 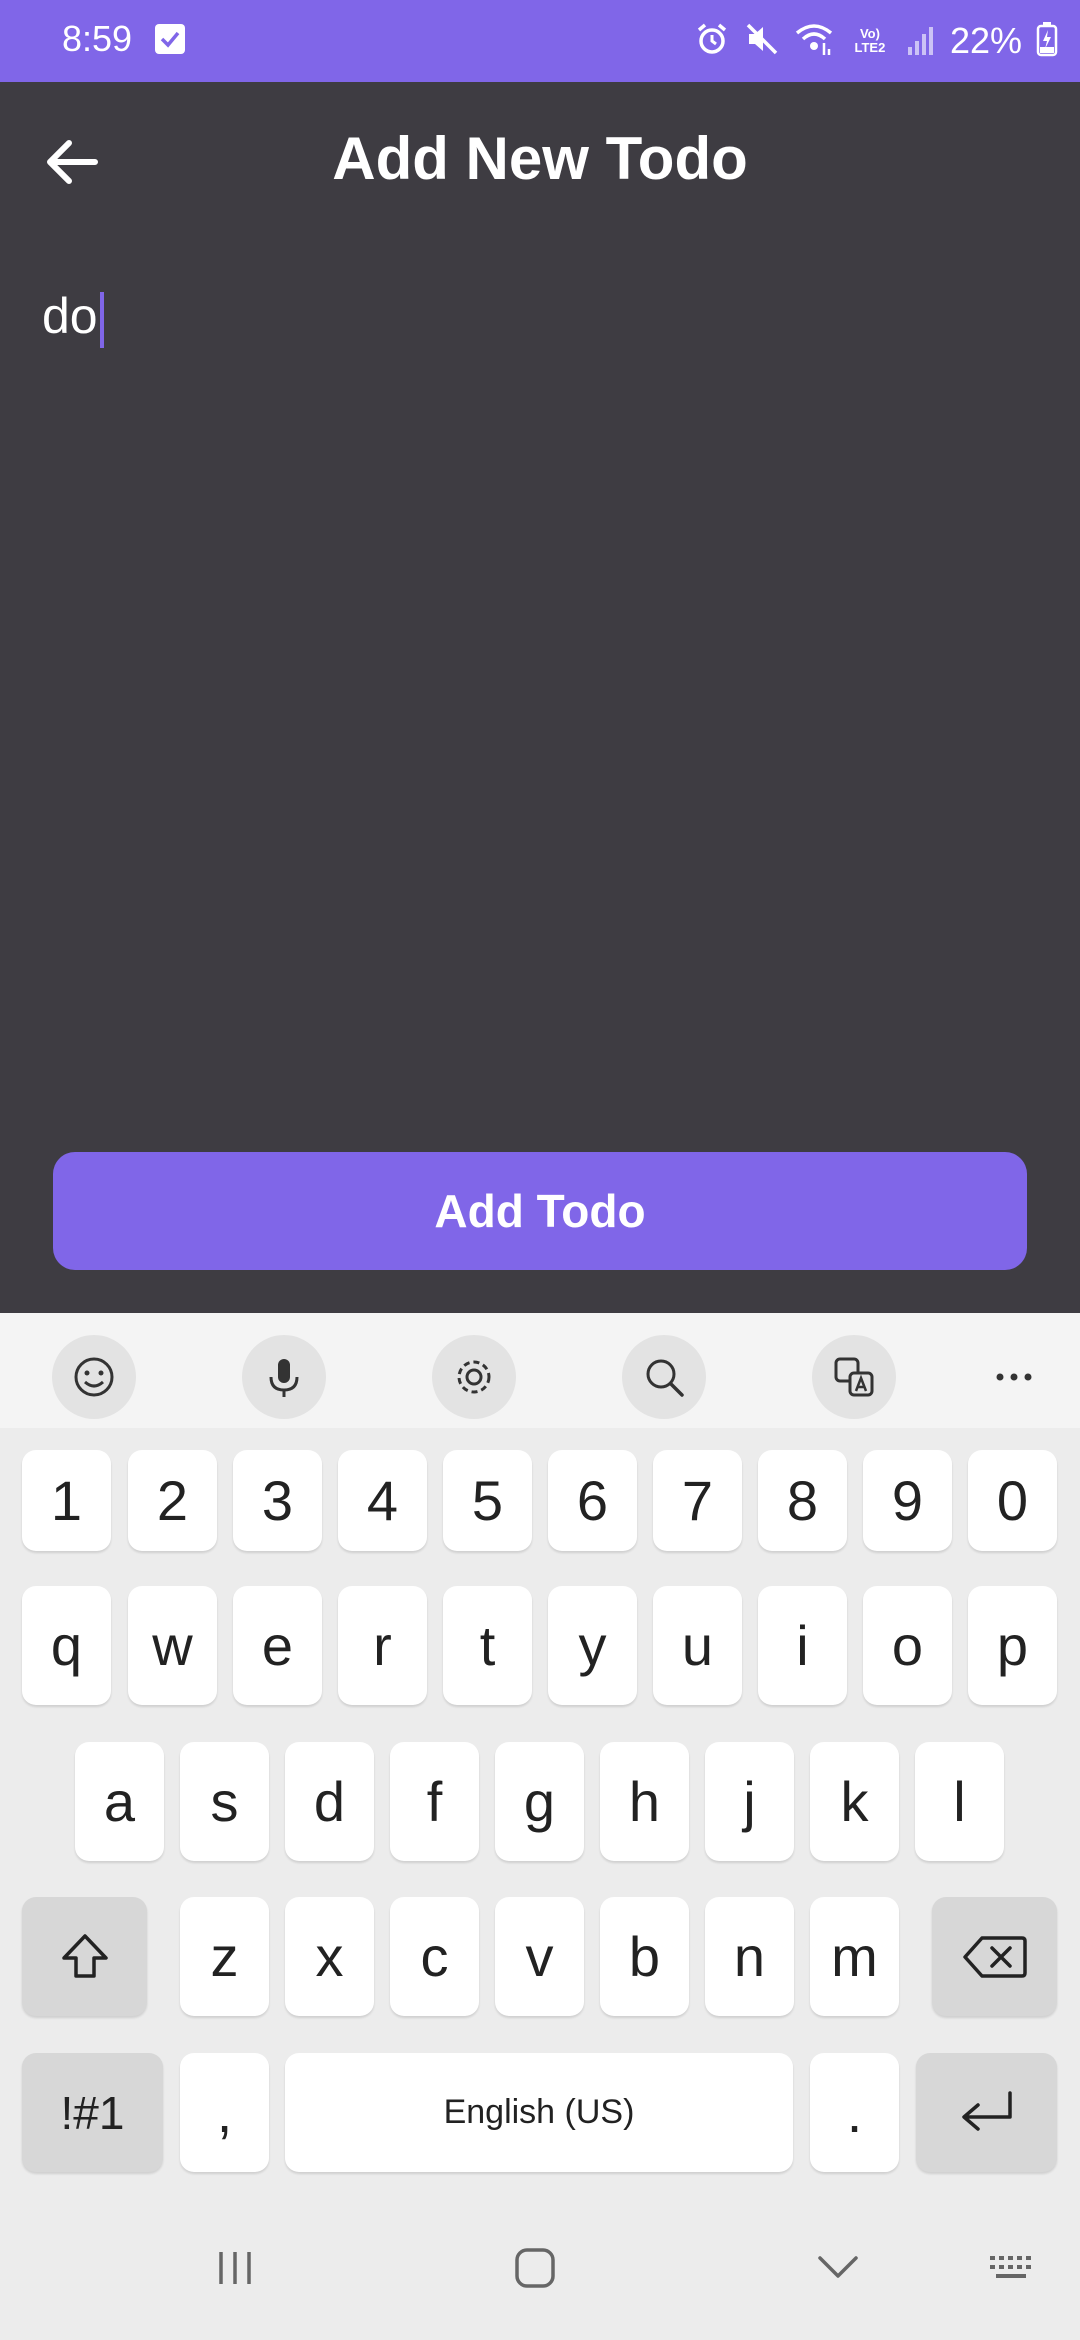 I want to click on backspace-icon, so click(x=994, y=1956).